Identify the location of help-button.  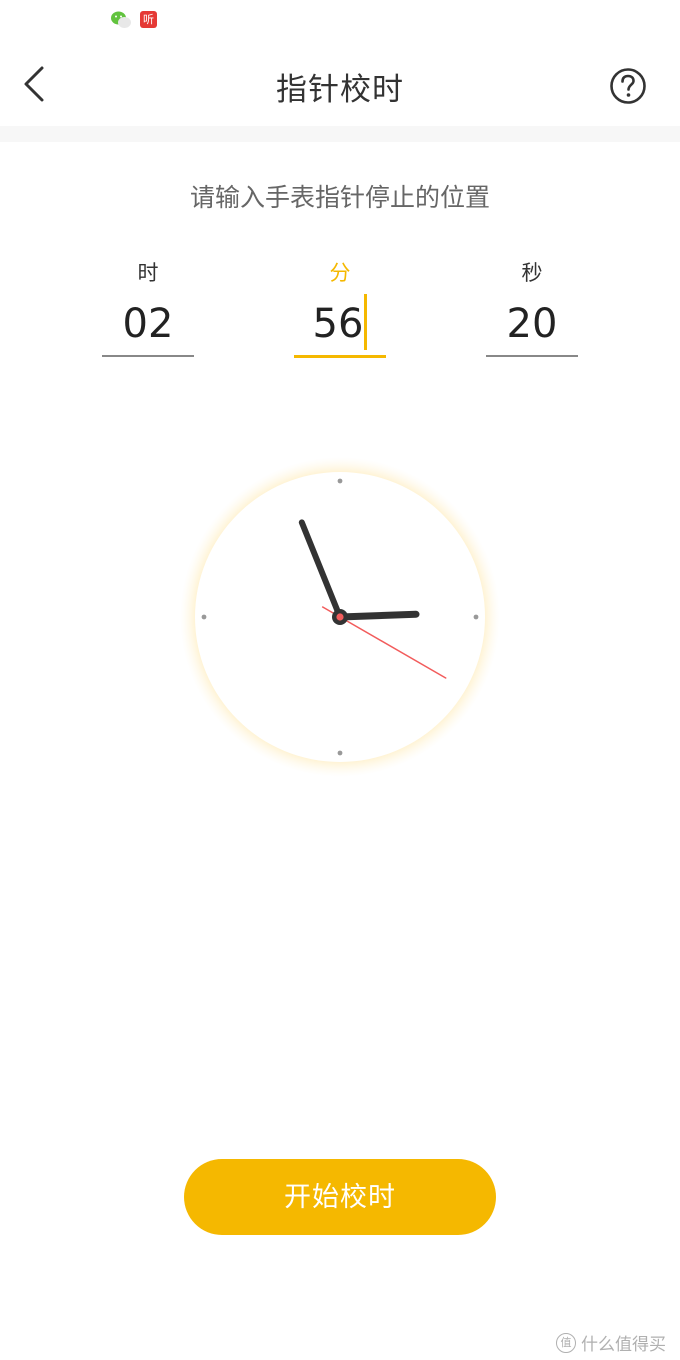
(628, 86).